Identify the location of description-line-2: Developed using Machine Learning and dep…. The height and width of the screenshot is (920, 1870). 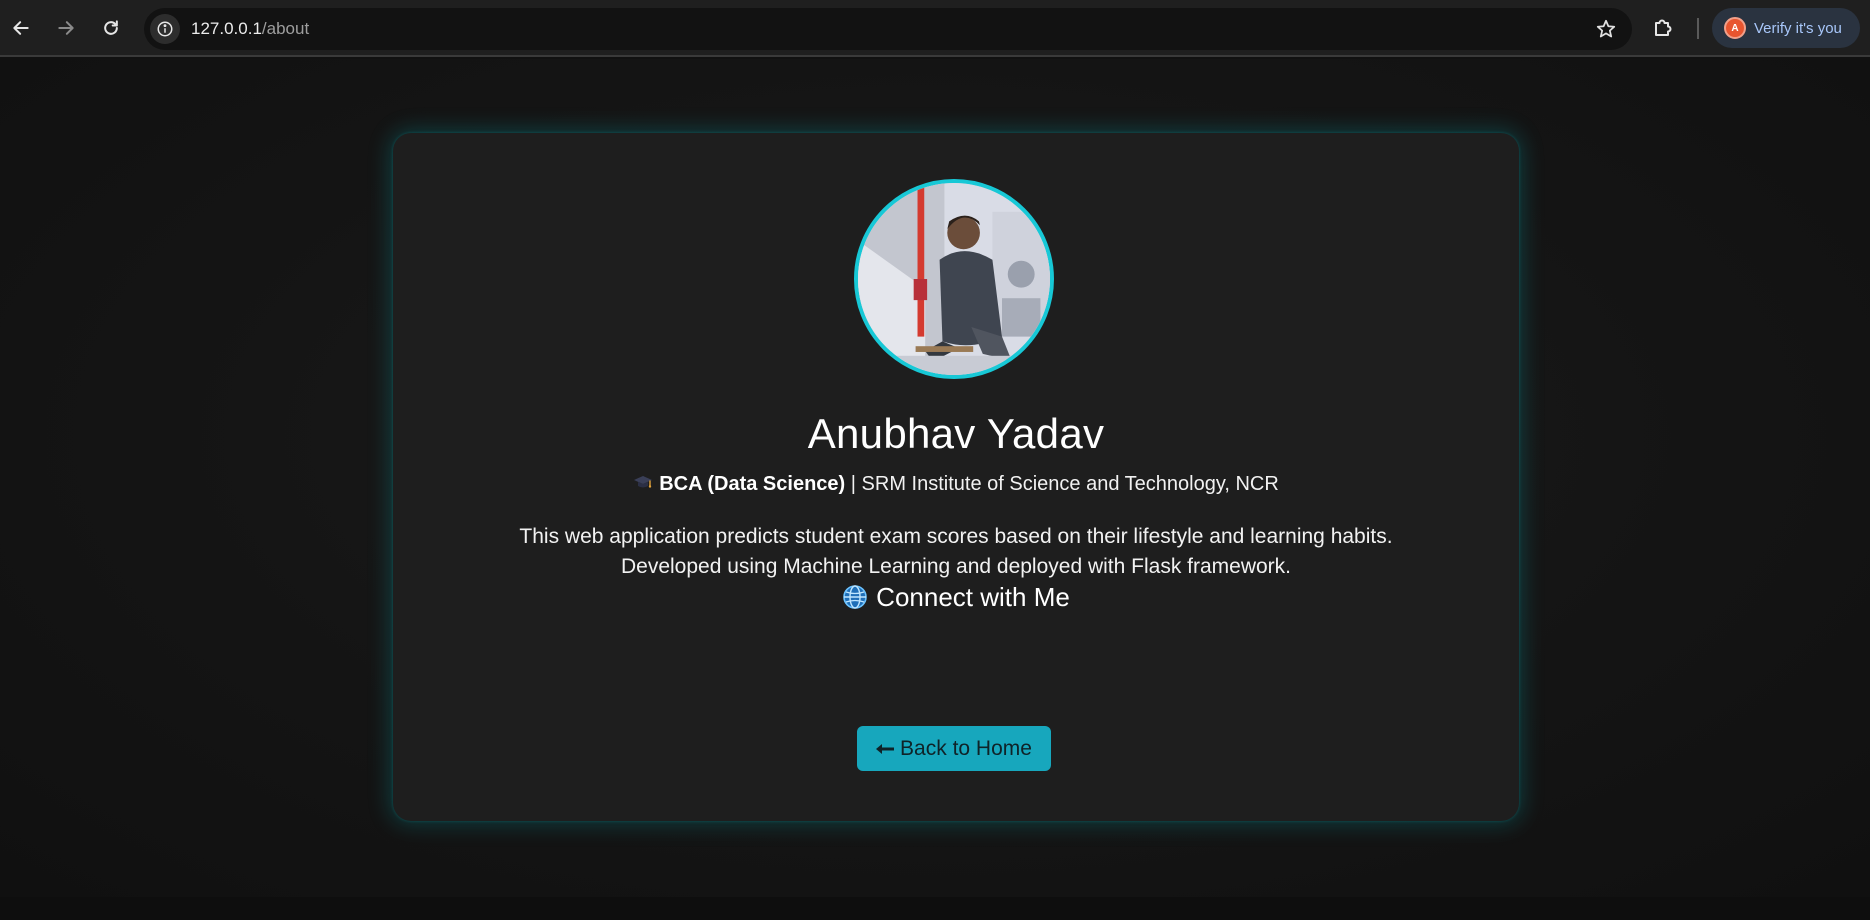
(956, 566).